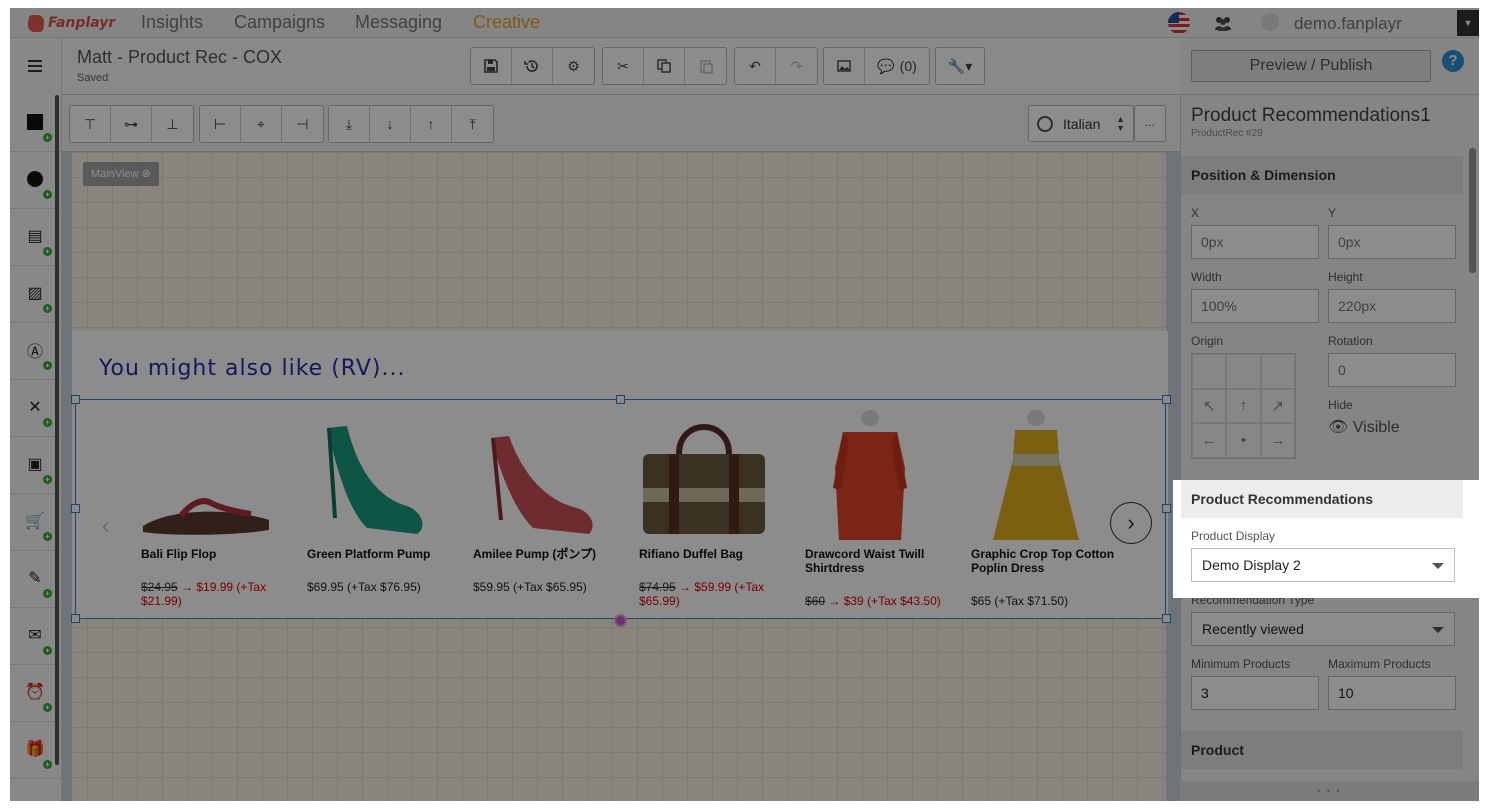 This screenshot has height=809, width=1489. Describe the element at coordinates (1438, 566) in the screenshot. I see `caret-down-icon` at that location.